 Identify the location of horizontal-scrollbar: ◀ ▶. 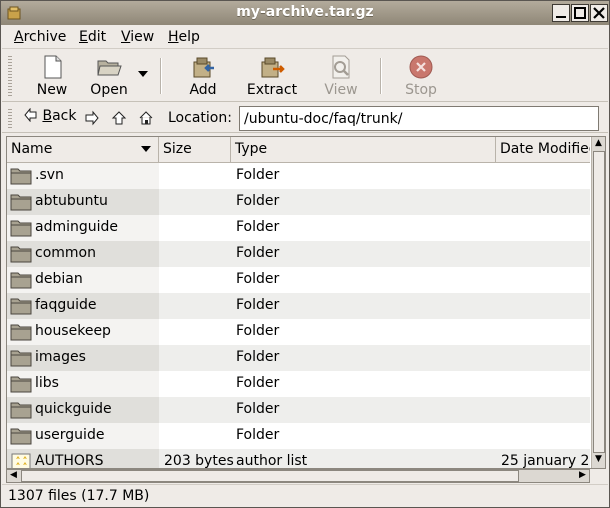
(298, 476).